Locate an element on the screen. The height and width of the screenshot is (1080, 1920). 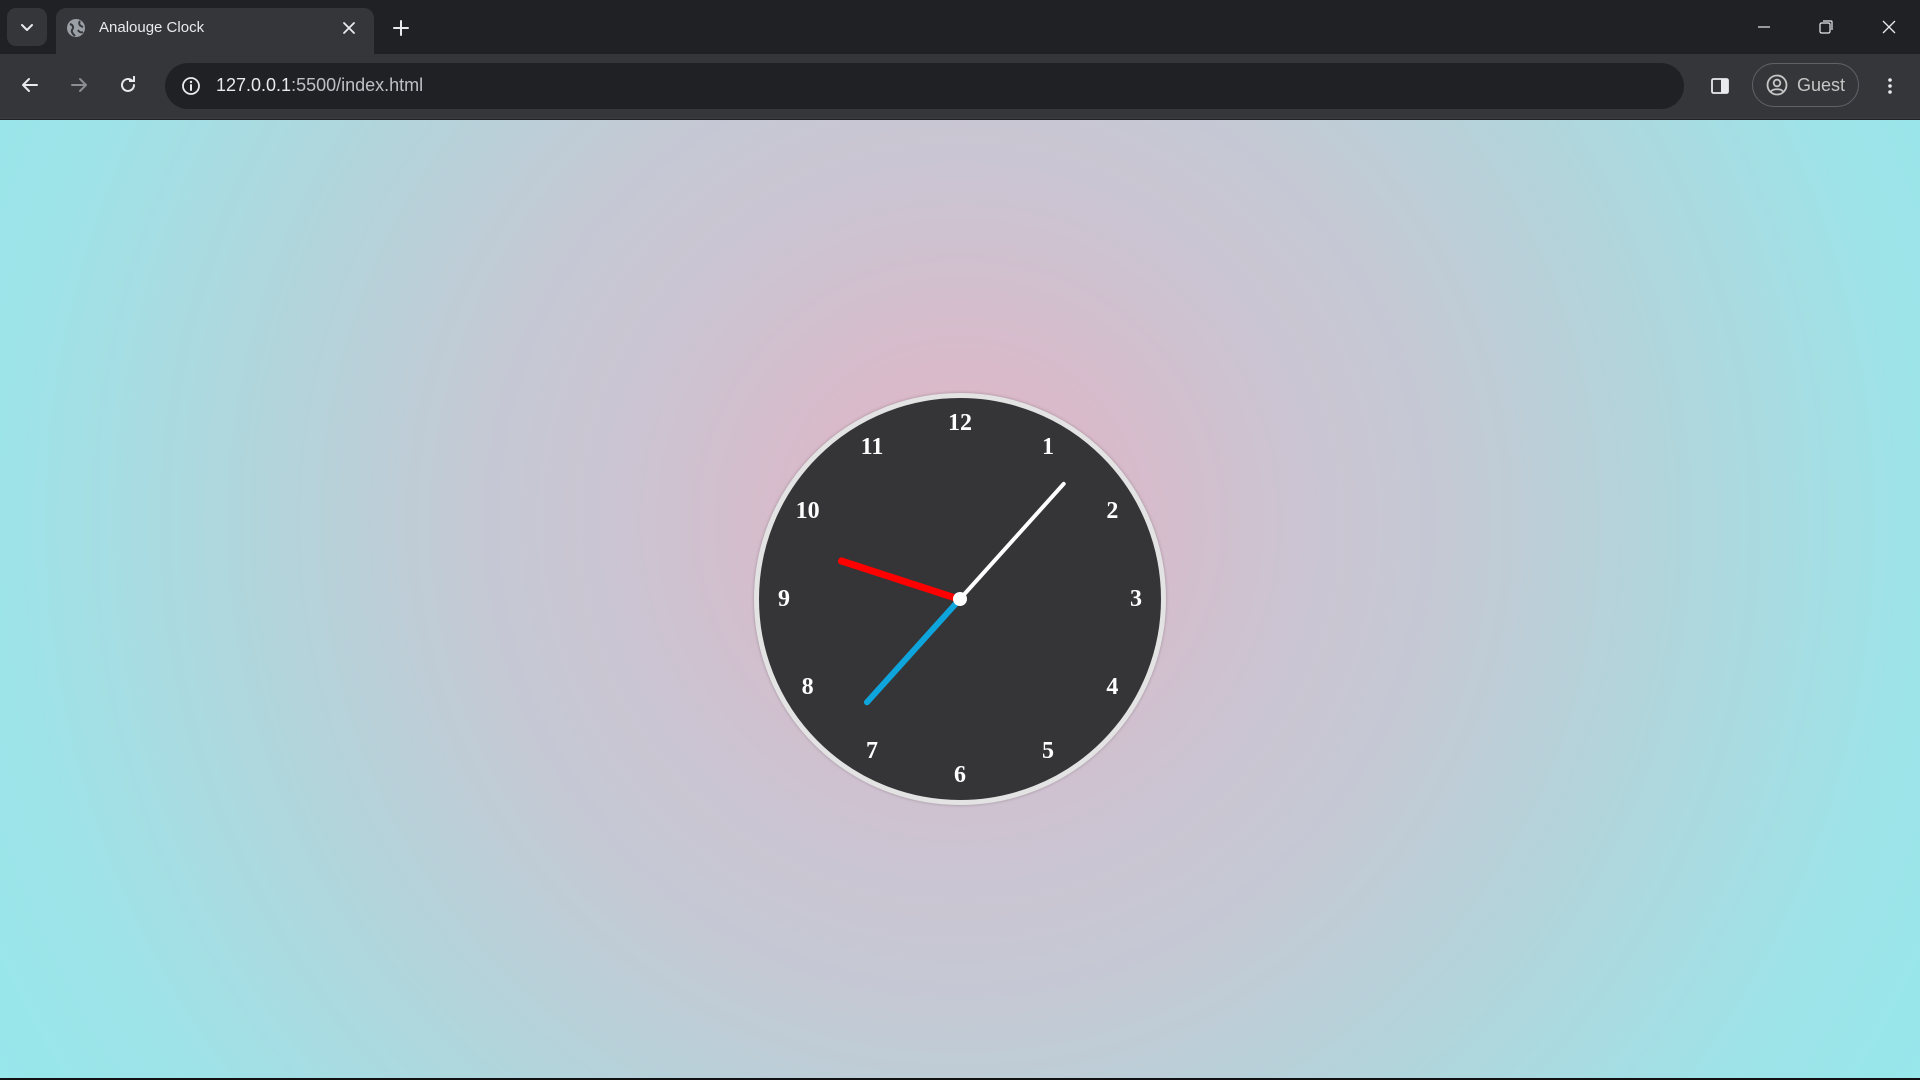
reload-button is located at coordinates (128, 85).